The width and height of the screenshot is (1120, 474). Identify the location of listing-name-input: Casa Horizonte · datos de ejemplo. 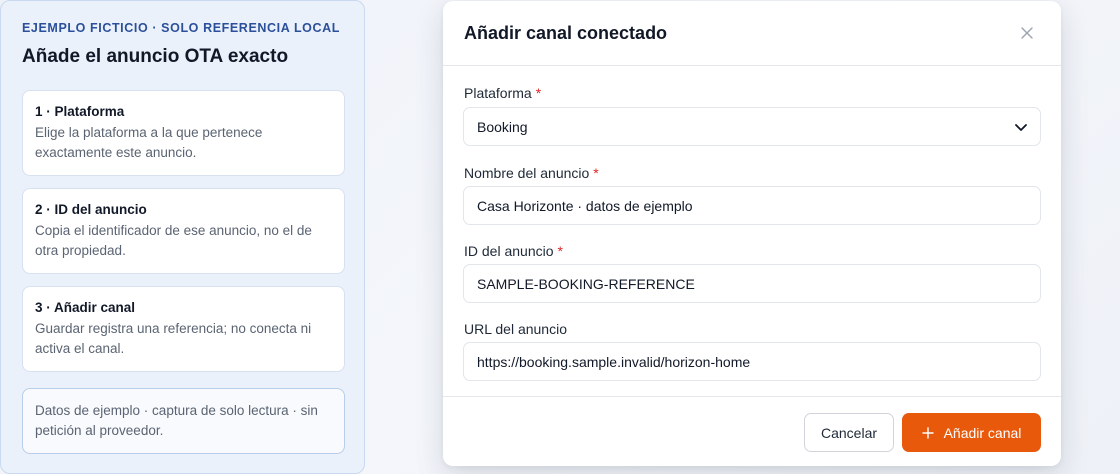
(752, 205).